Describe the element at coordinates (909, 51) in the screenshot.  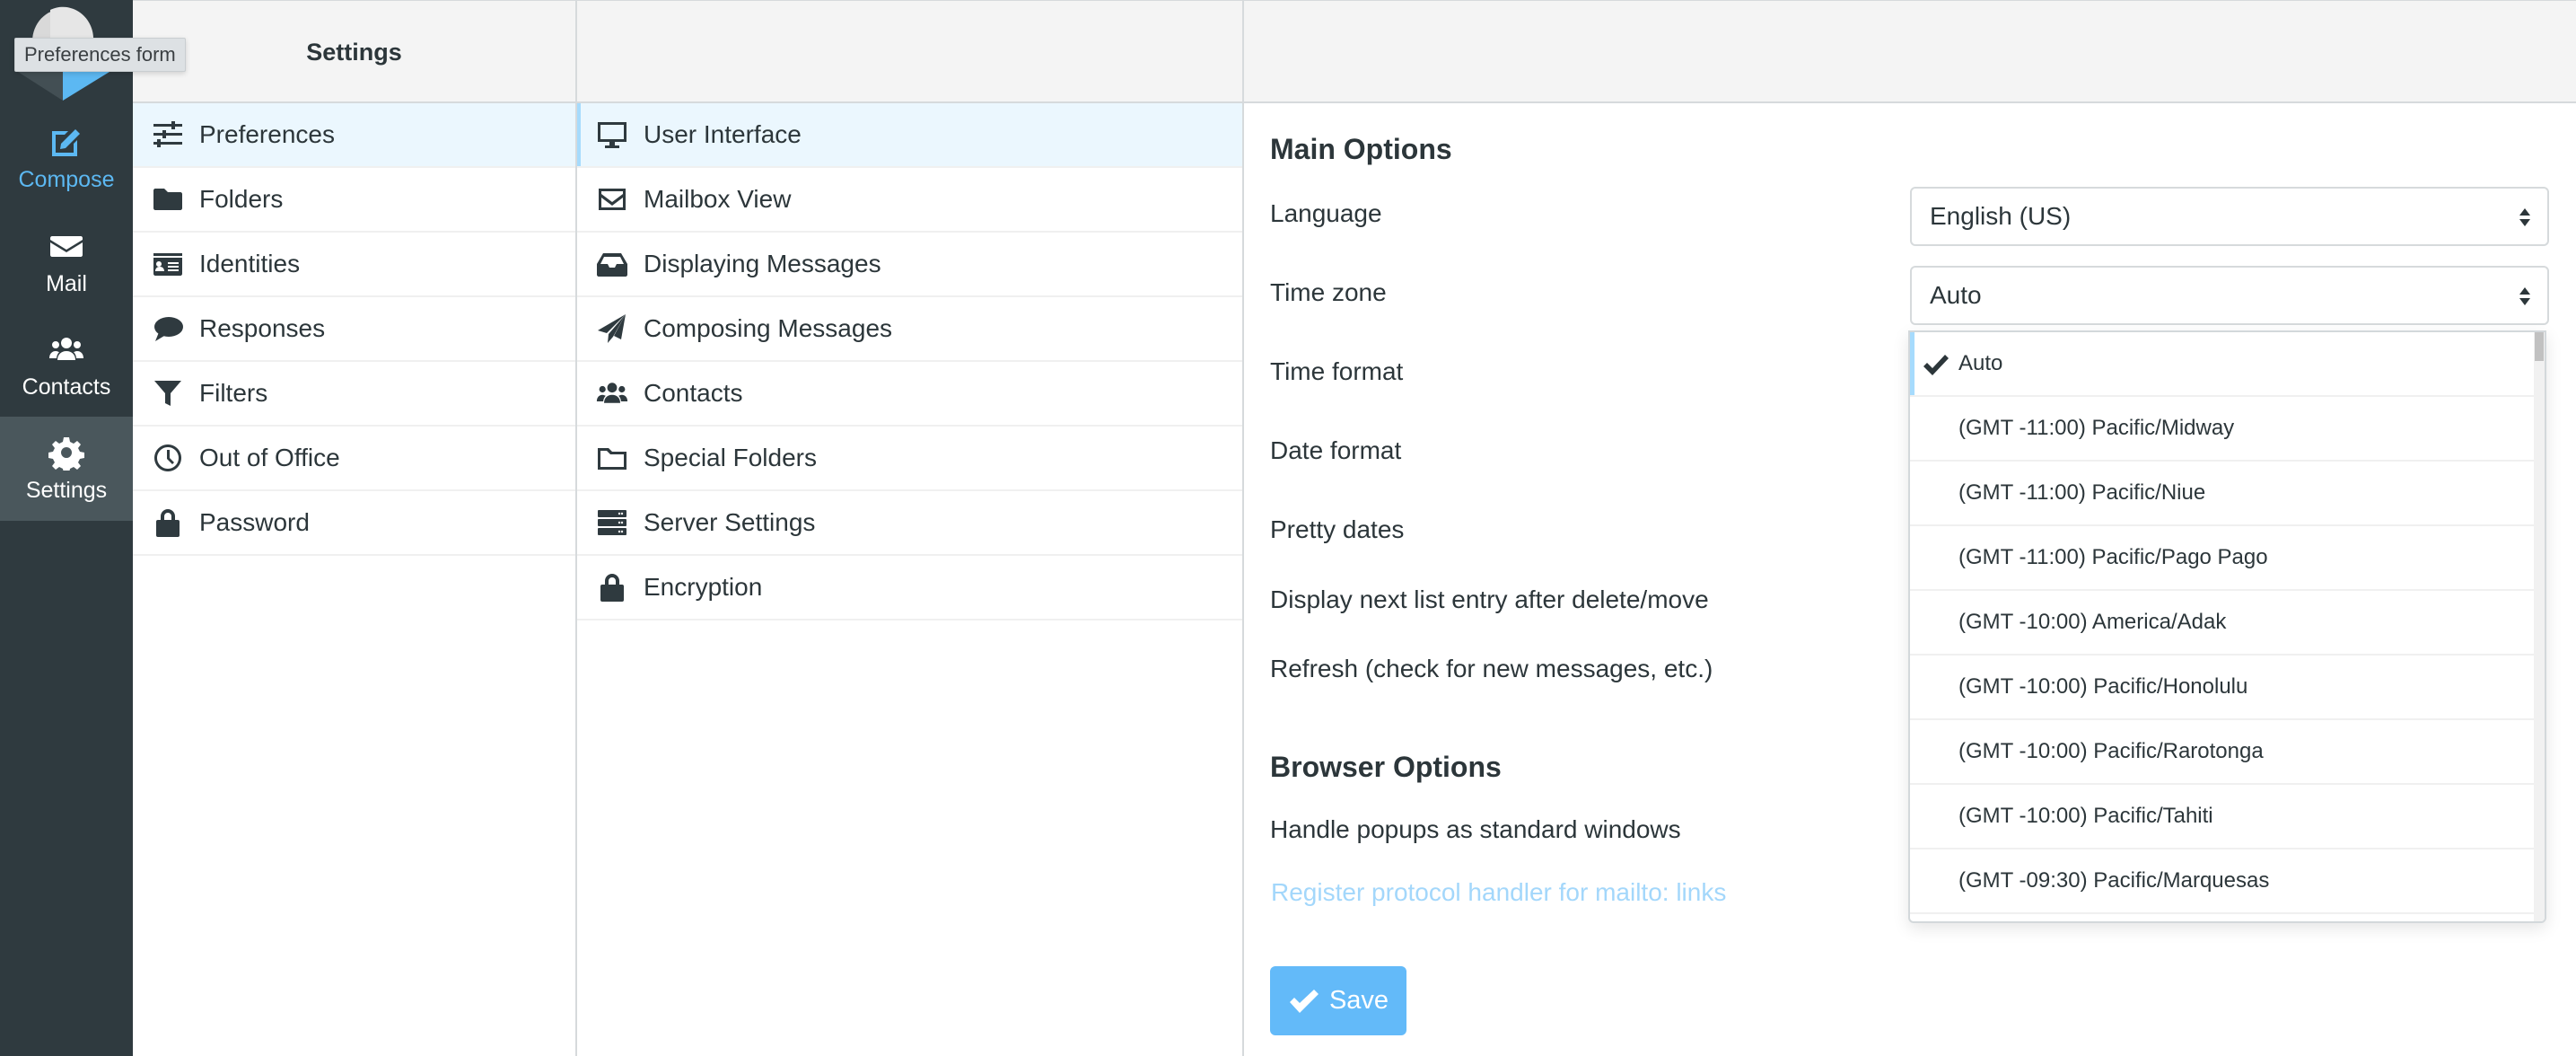
I see `sections-header` at that location.